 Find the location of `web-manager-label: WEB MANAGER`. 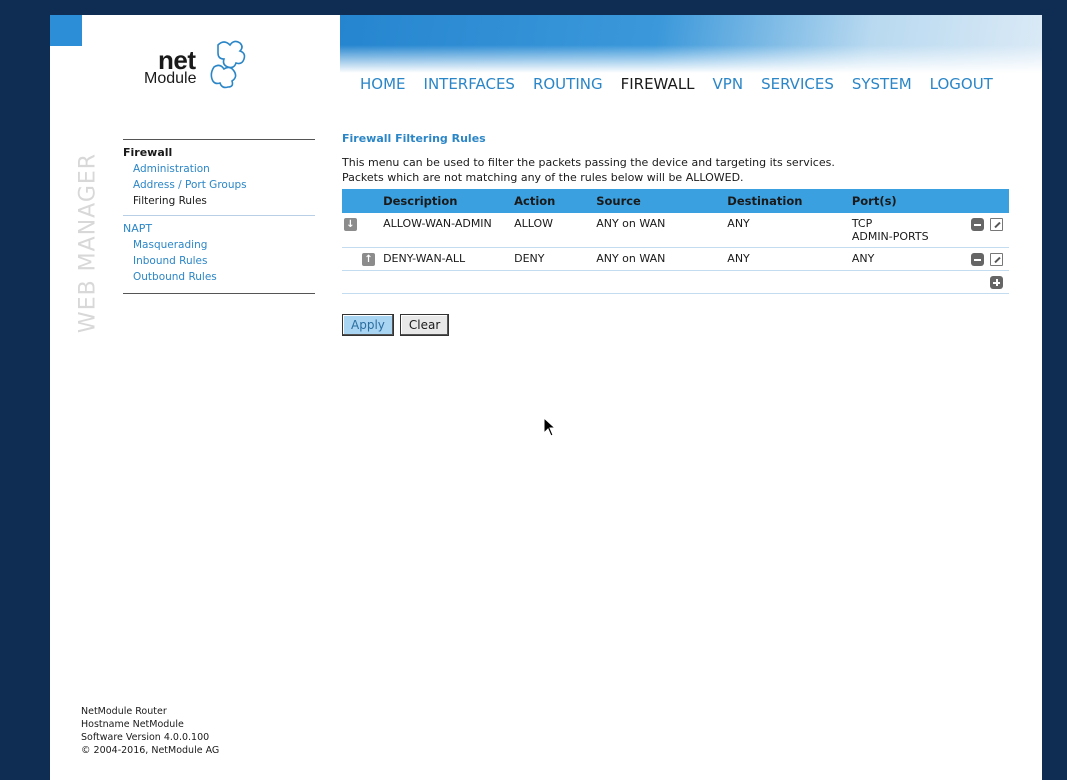

web-manager-label: WEB MANAGER is located at coordinates (88, 243).